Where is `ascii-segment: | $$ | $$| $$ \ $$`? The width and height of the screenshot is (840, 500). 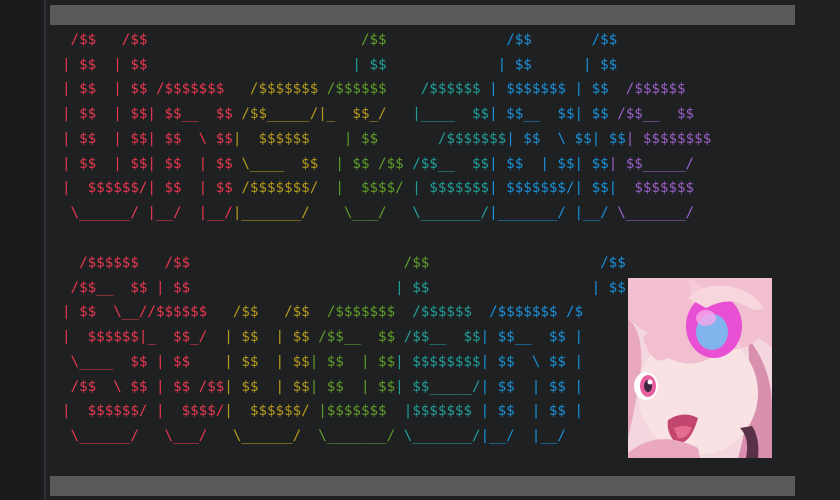 ascii-segment: | $$ | $$| $$ \ $$ is located at coordinates (147, 138).